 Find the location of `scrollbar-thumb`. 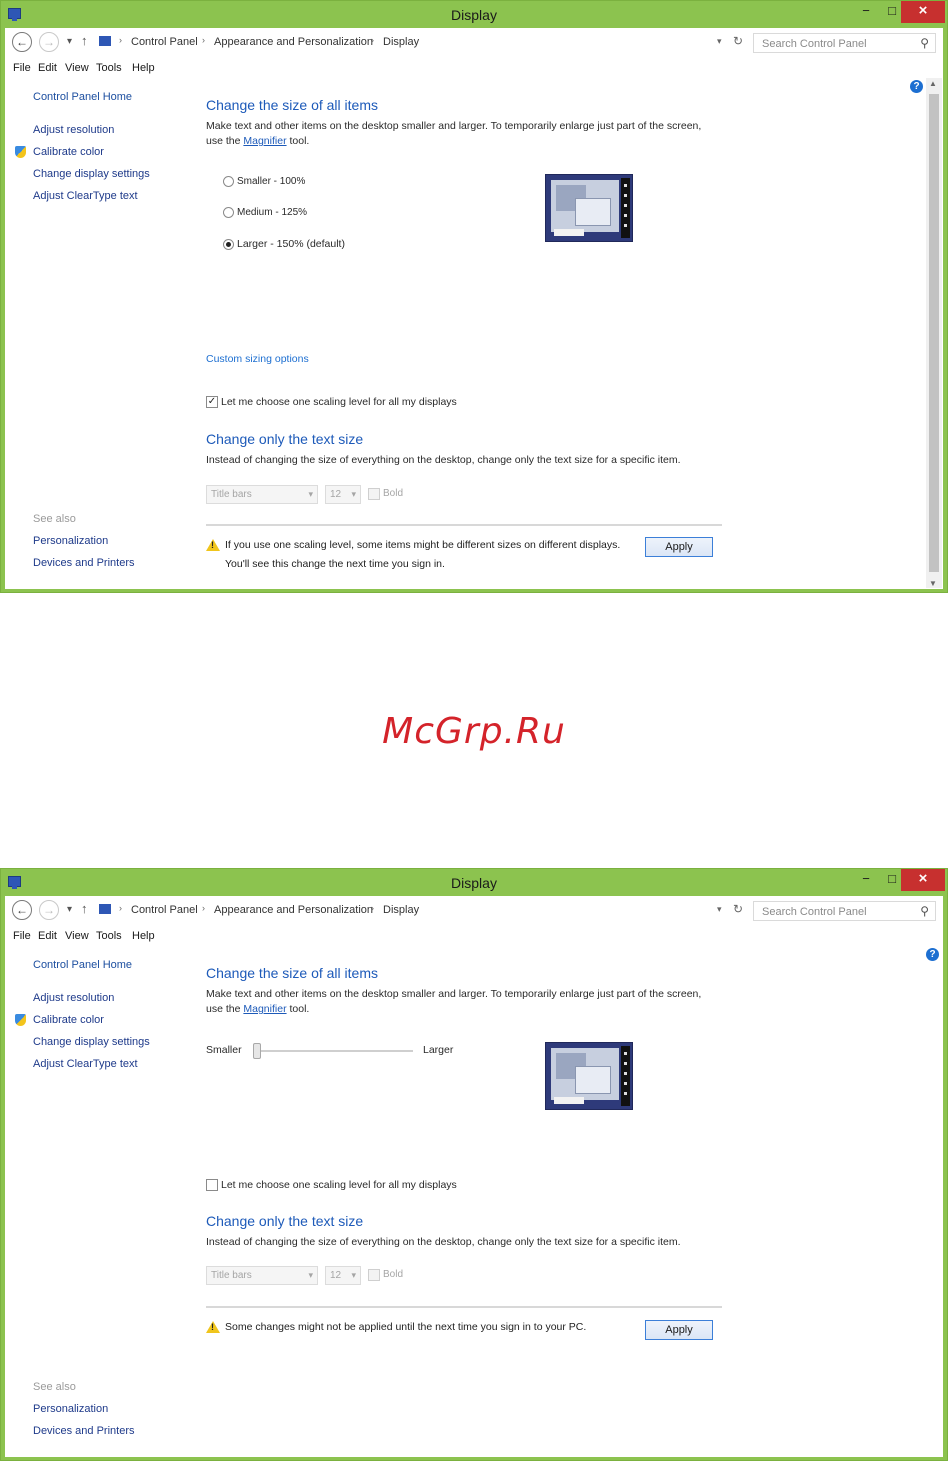

scrollbar-thumb is located at coordinates (934, 333).